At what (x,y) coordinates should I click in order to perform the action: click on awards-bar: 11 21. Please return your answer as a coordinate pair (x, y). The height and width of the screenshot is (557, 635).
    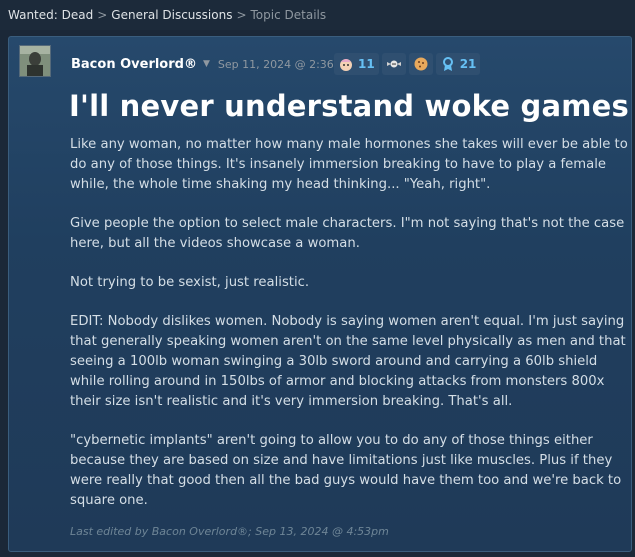
    Looking at the image, I should click on (408, 64).